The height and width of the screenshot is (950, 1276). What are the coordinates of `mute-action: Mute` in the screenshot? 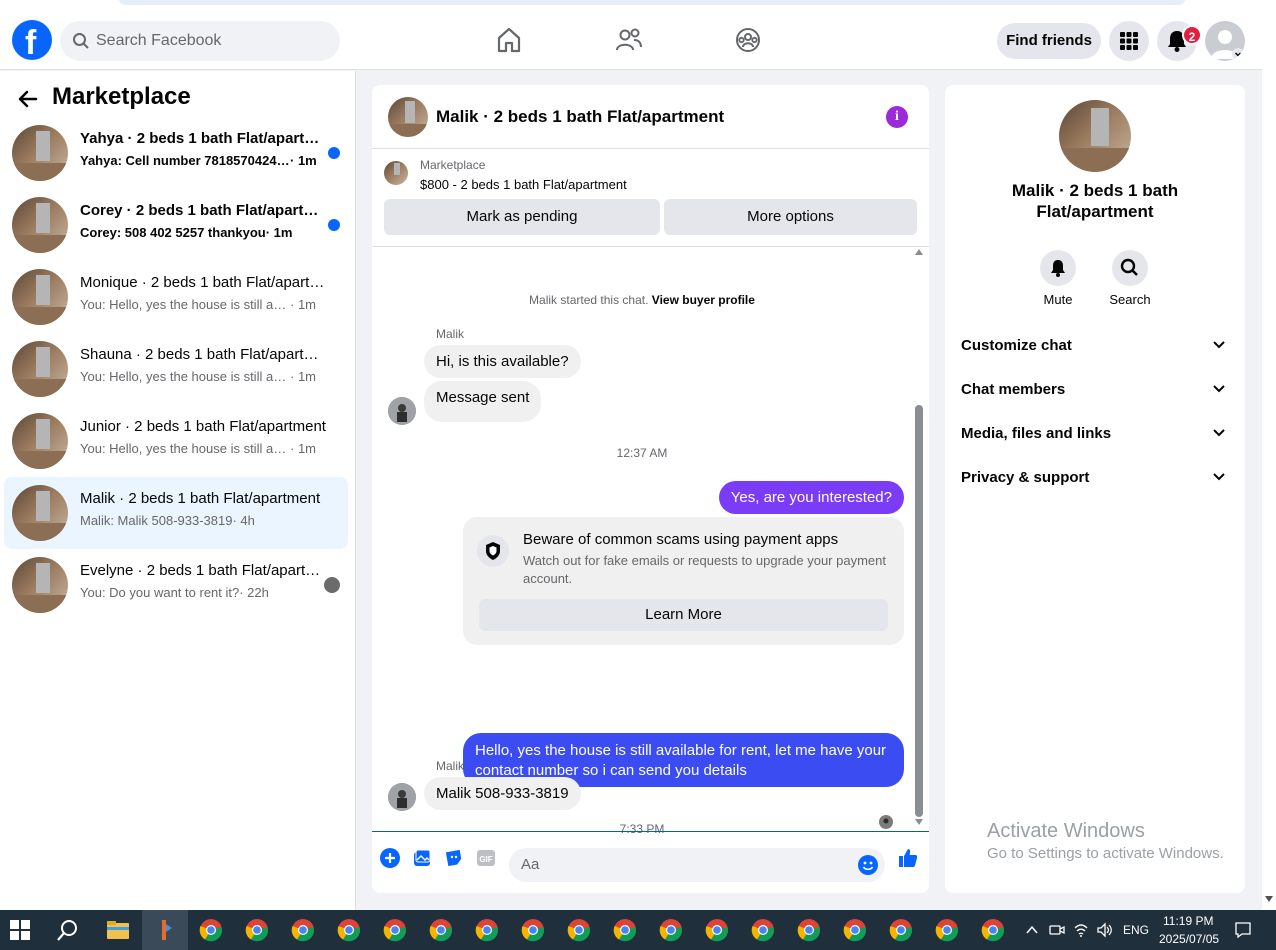 It's located at (1058, 278).